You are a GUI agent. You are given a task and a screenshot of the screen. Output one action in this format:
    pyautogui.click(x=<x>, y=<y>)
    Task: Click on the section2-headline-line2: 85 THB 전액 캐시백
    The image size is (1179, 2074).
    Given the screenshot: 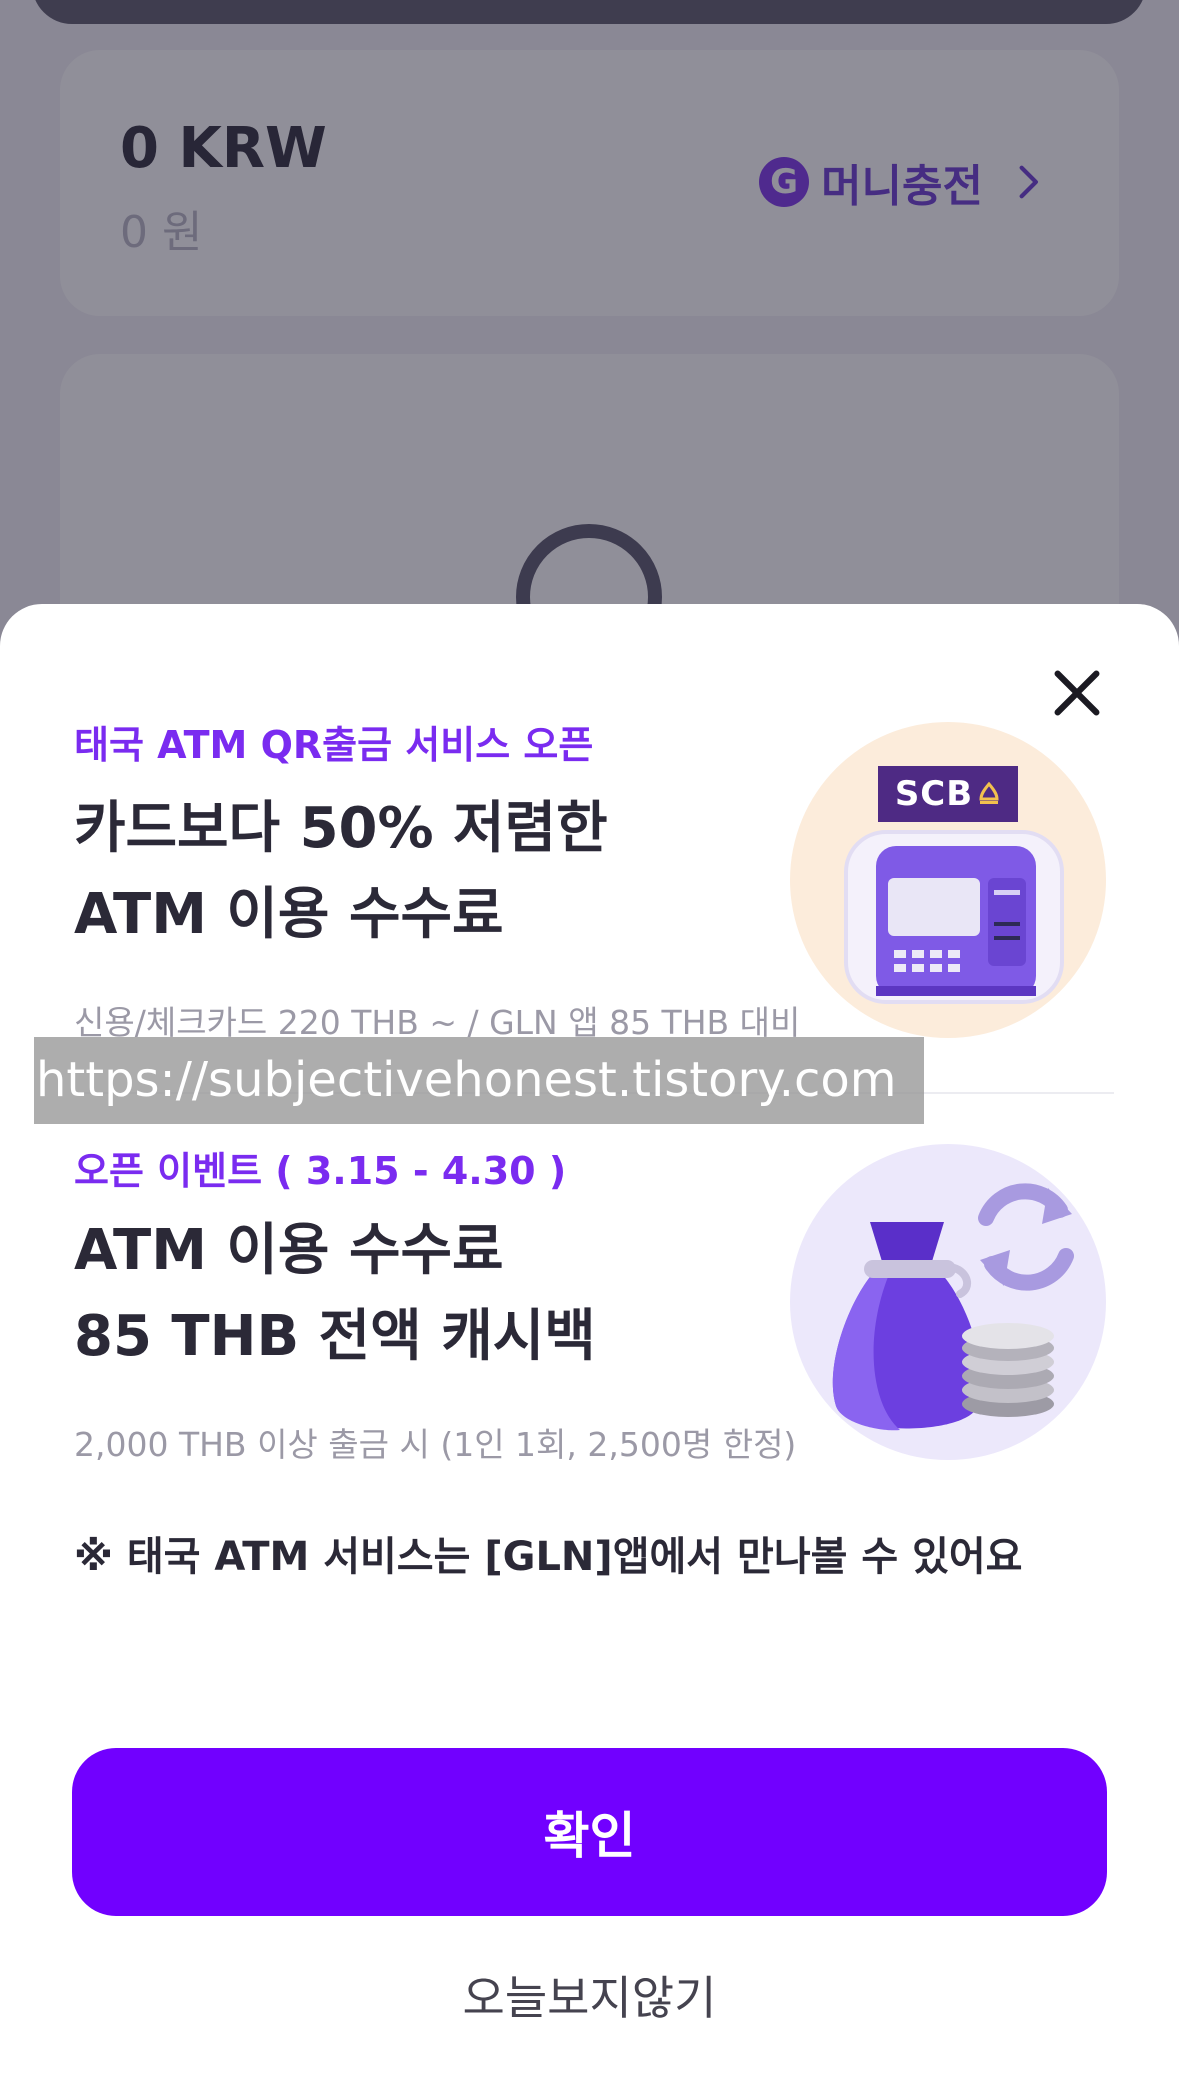 What is the action you would take?
    pyautogui.click(x=335, y=1336)
    